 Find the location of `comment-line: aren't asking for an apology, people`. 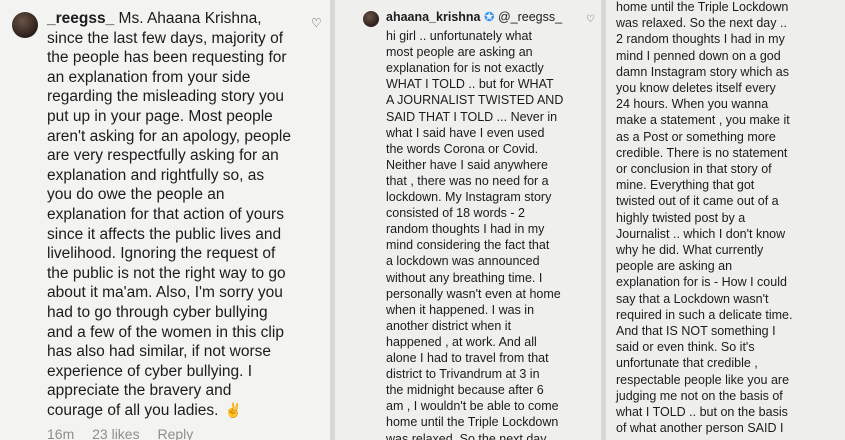

comment-line: aren't asking for an apology, people is located at coordinates (169, 136).